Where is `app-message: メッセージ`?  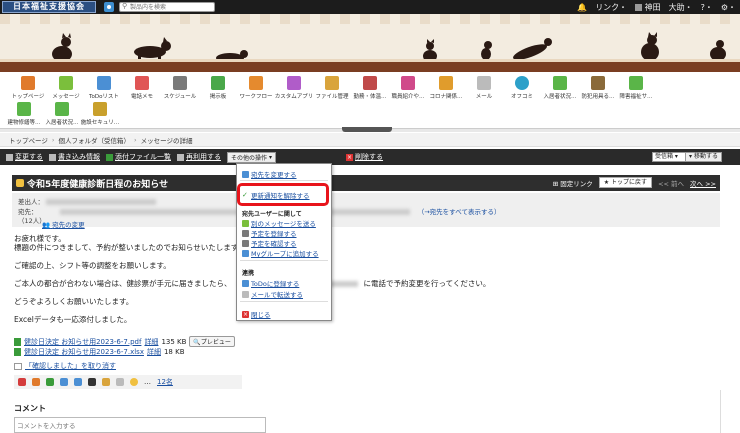 app-message: メッセージ is located at coordinates (66, 88).